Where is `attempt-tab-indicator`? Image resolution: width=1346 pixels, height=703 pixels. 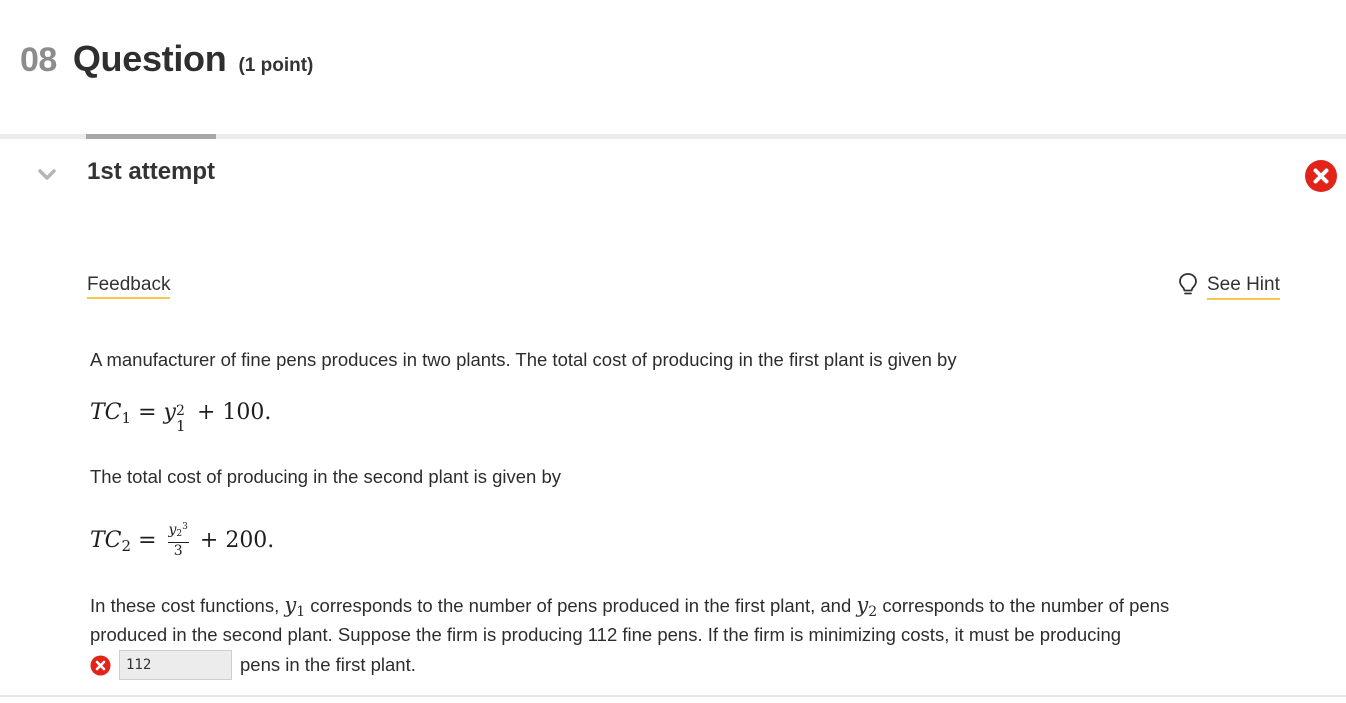 attempt-tab-indicator is located at coordinates (151, 136).